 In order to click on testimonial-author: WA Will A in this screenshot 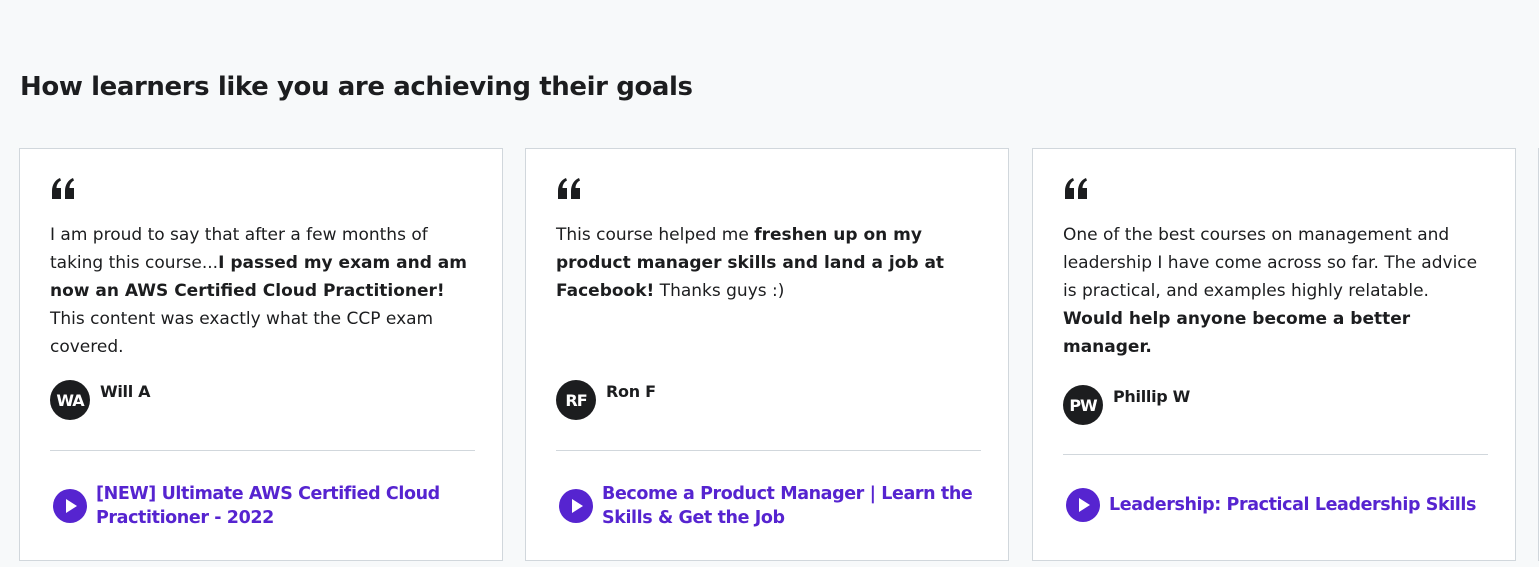, I will do `click(100, 400)`.